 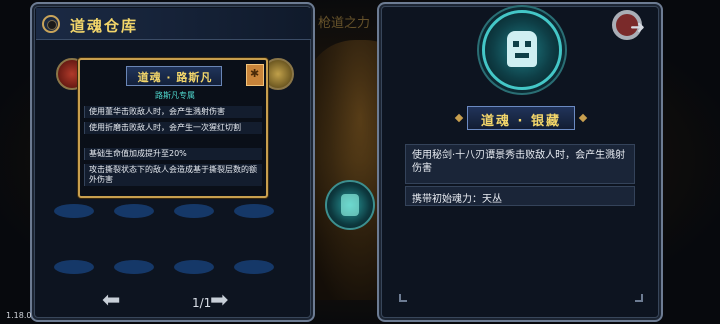 I want to click on tooltip-title: 道魂 · 路斯凡, so click(x=175, y=77).